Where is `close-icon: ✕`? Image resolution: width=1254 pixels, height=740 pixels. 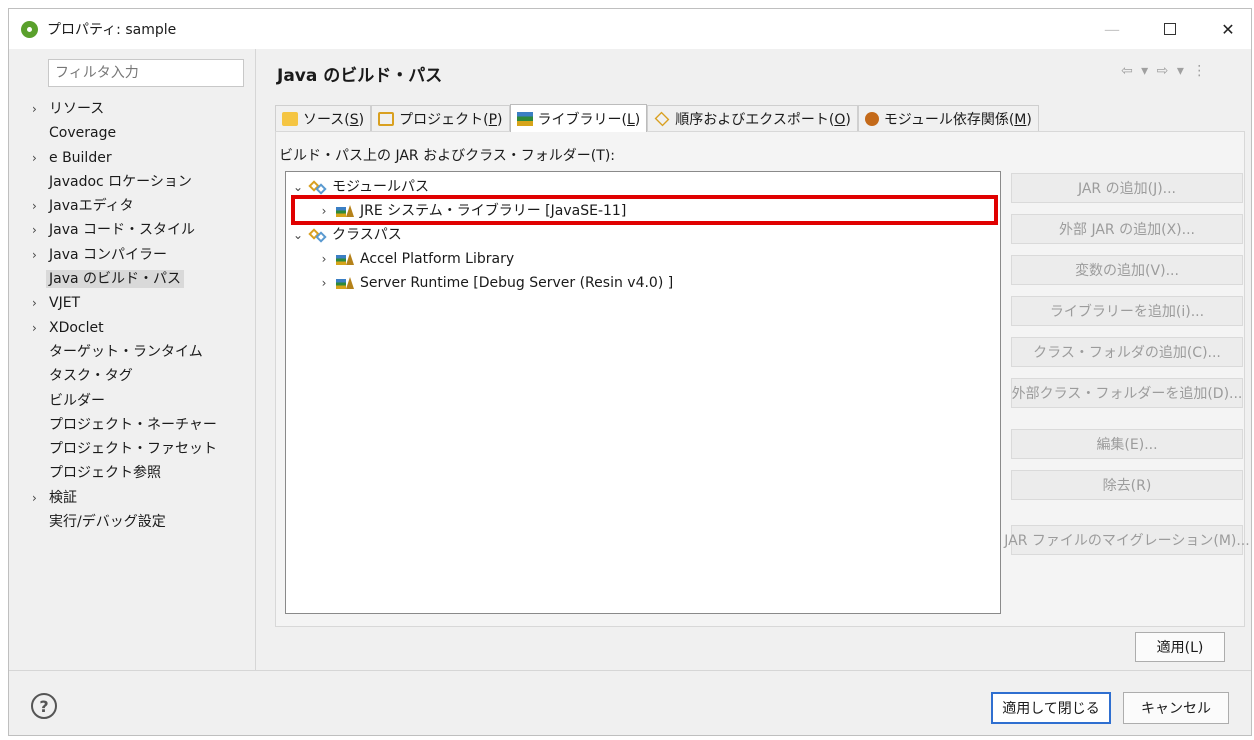 close-icon: ✕ is located at coordinates (1228, 29).